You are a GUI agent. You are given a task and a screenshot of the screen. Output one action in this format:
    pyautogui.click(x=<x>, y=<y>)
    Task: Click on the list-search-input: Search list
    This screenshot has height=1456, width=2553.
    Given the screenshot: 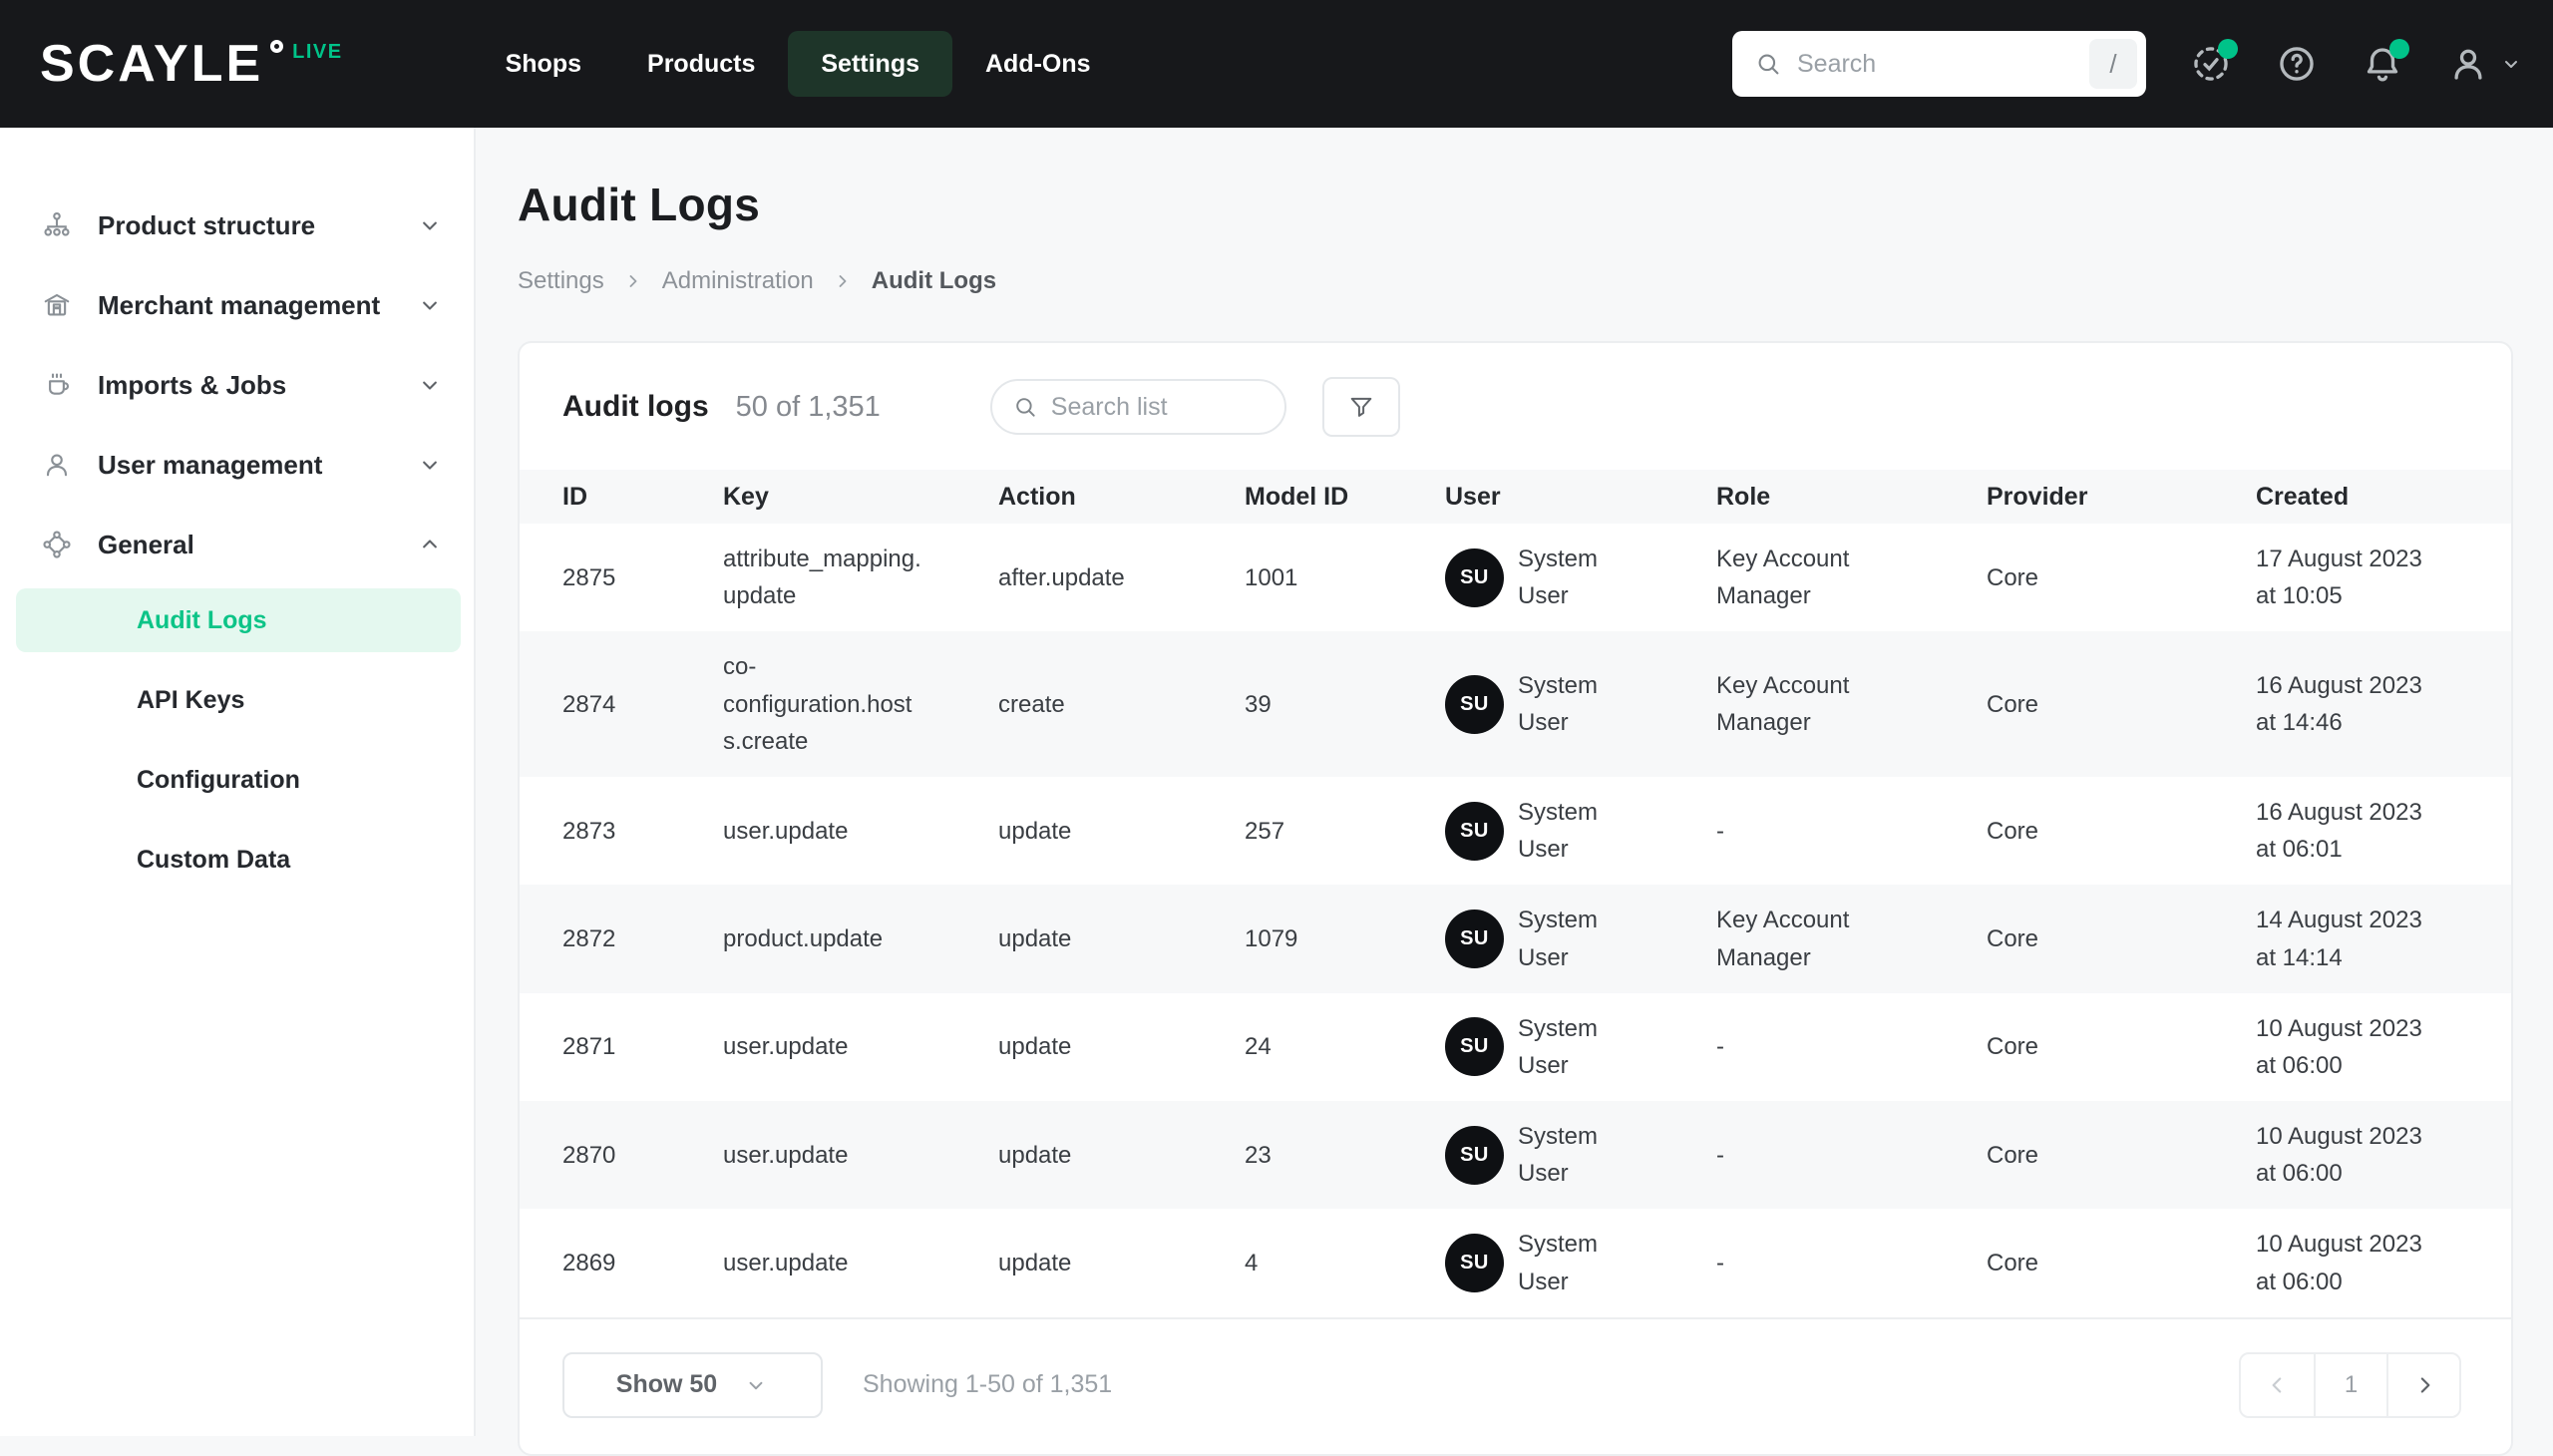 What is the action you would take?
    pyautogui.click(x=1138, y=407)
    